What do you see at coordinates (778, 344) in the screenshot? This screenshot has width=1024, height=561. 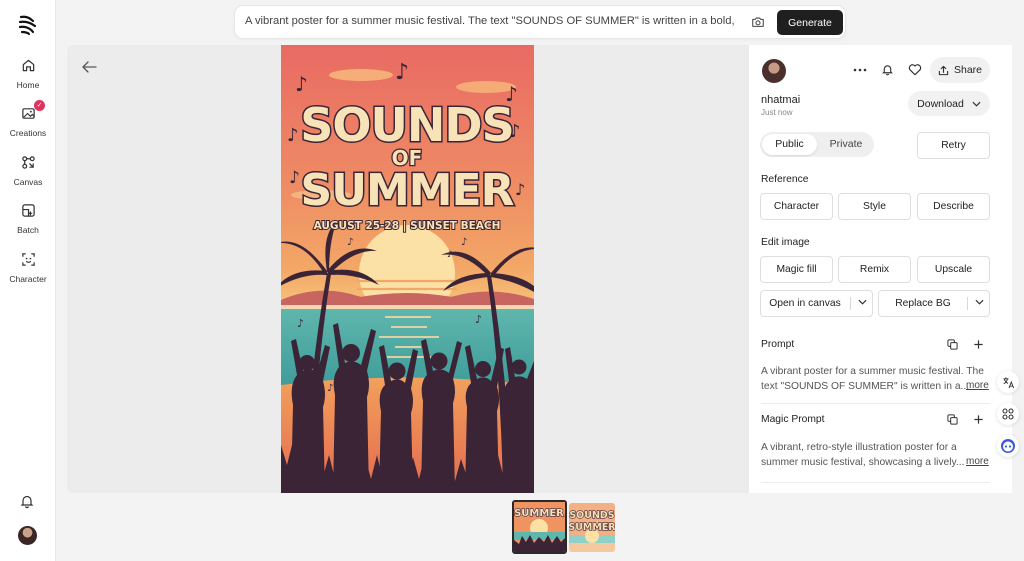 I see `prompt-title: Prompt` at bounding box center [778, 344].